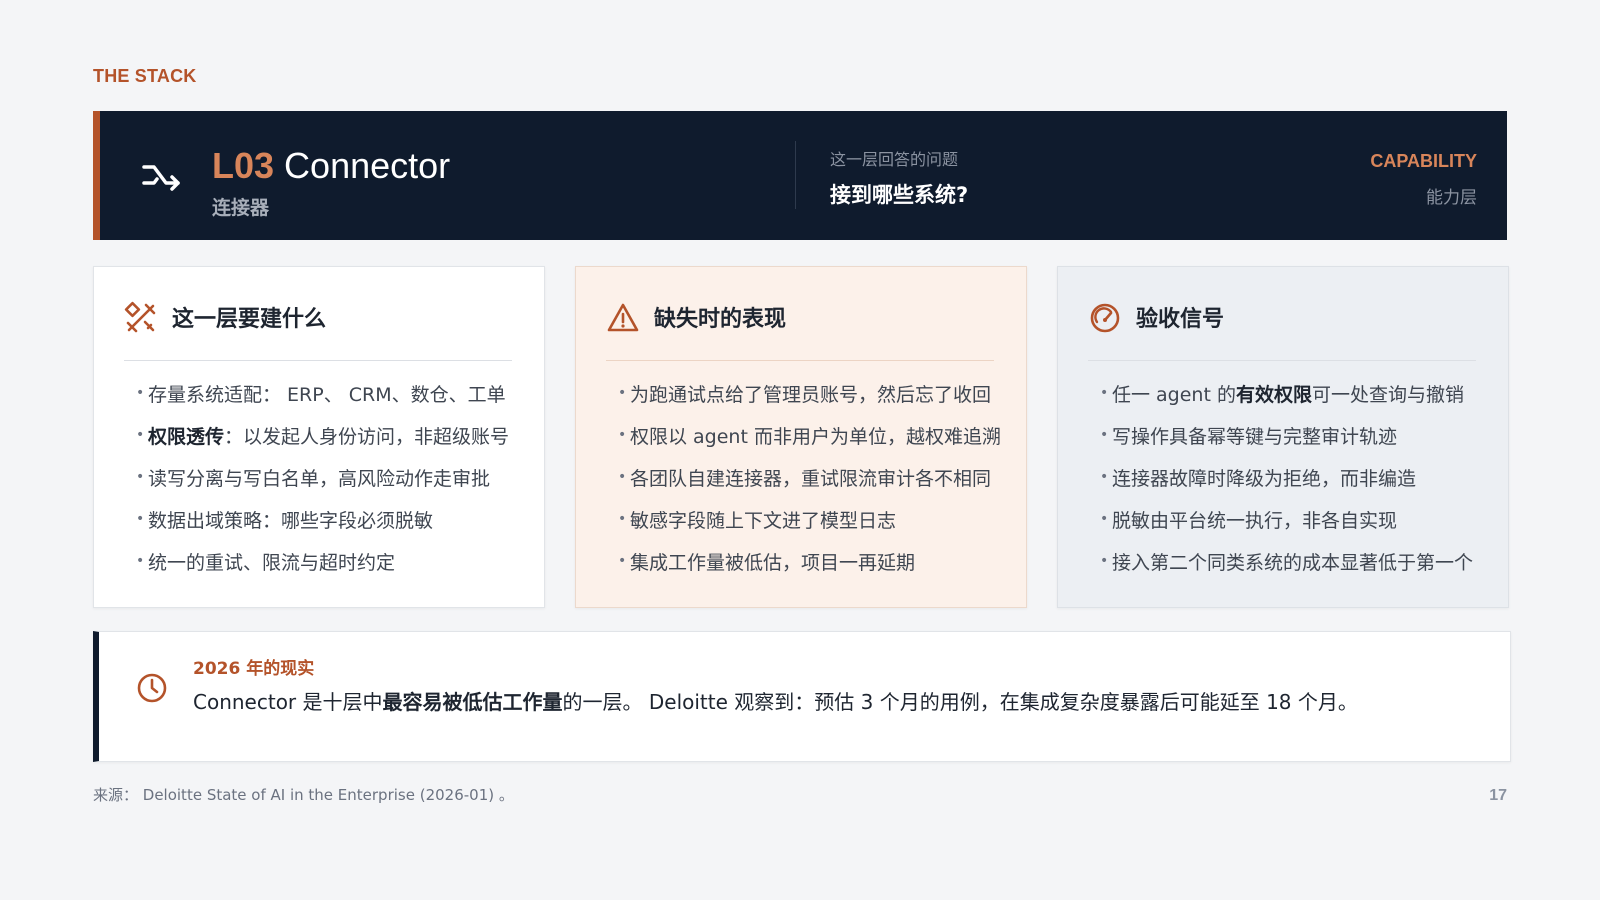 This screenshot has width=1600, height=900. Describe the element at coordinates (816, 478) in the screenshot. I see `list-item: 各团队自建连接器，重试限流审计各不相同` at that location.